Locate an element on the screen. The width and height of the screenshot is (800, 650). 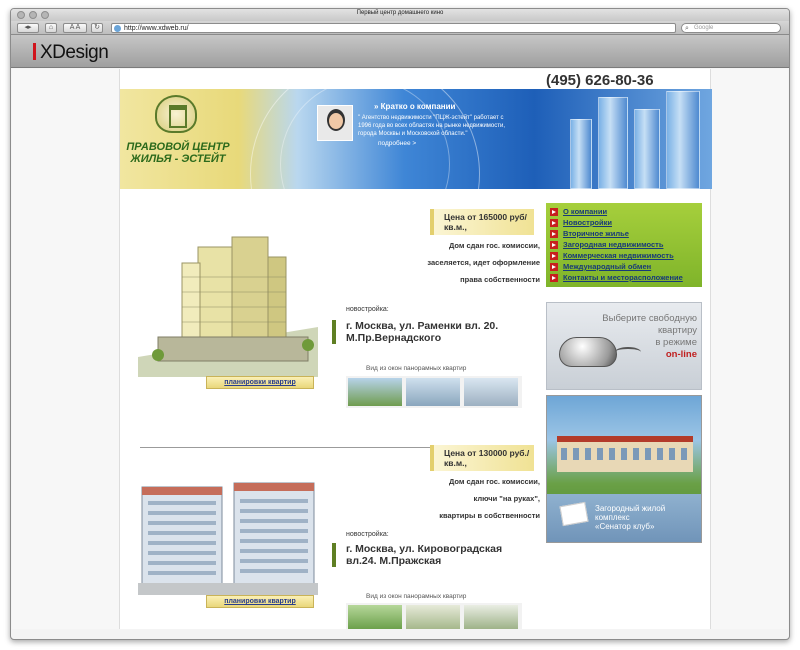
company-emblem-icon is located at coordinates (176, 114).